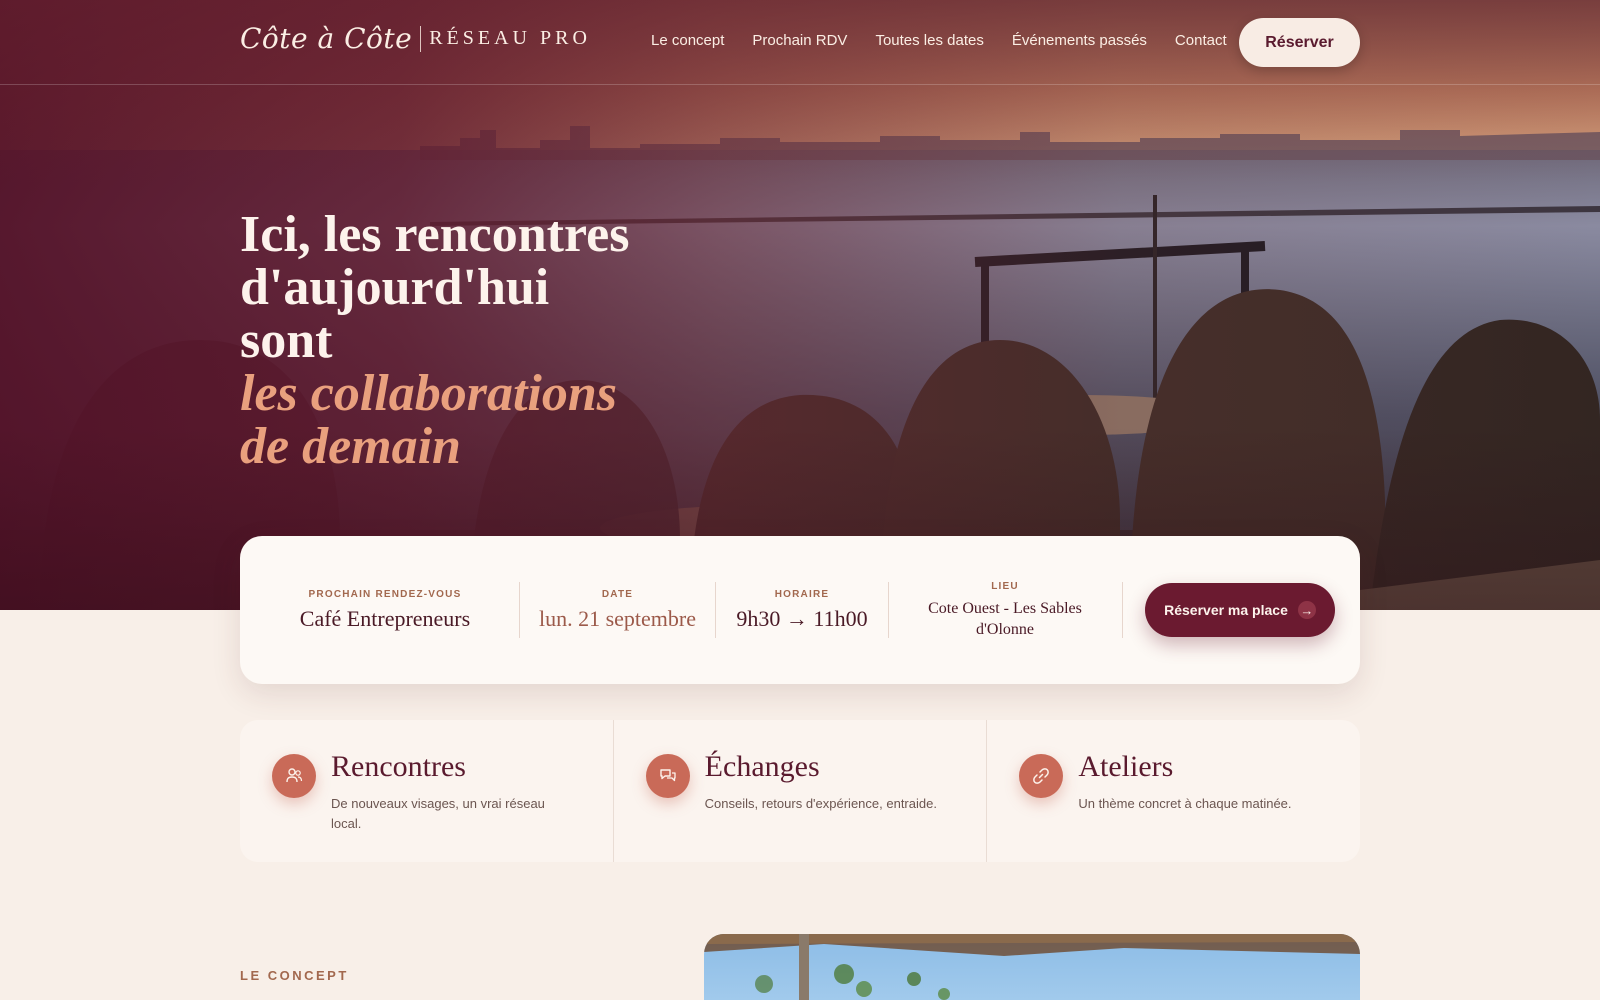  Describe the element at coordinates (1005, 618) in the screenshot. I see `event-place: Cote Ouest - Les Sables d'Olonne` at that location.